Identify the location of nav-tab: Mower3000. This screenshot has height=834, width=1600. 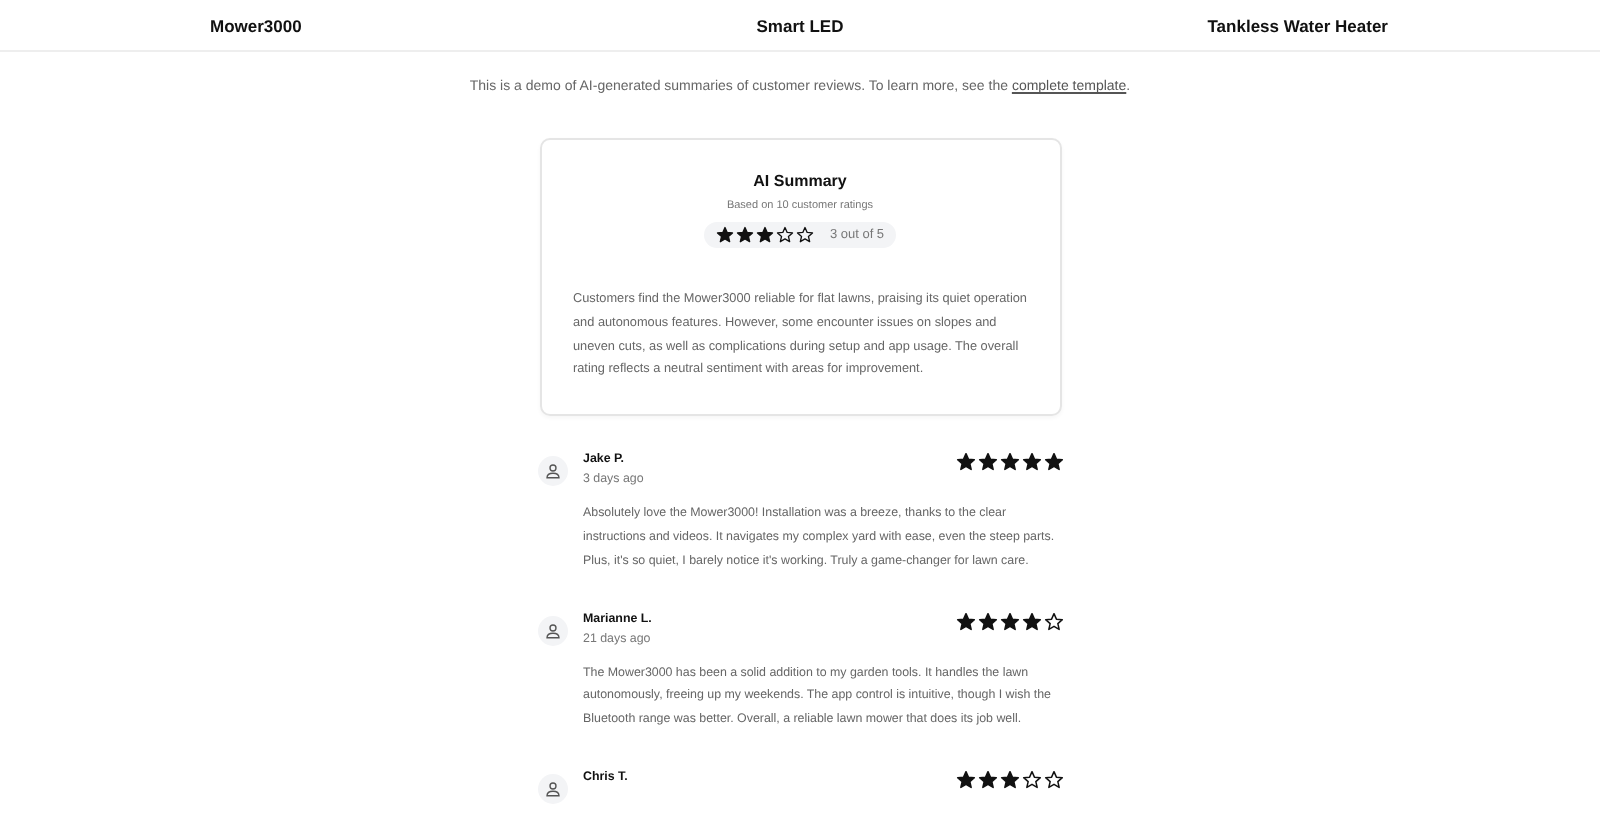
(256, 25).